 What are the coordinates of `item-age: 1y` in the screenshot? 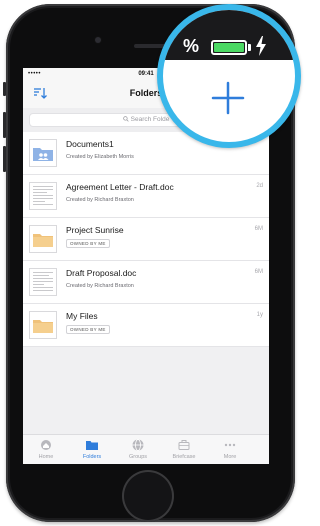 It's located at (259, 315).